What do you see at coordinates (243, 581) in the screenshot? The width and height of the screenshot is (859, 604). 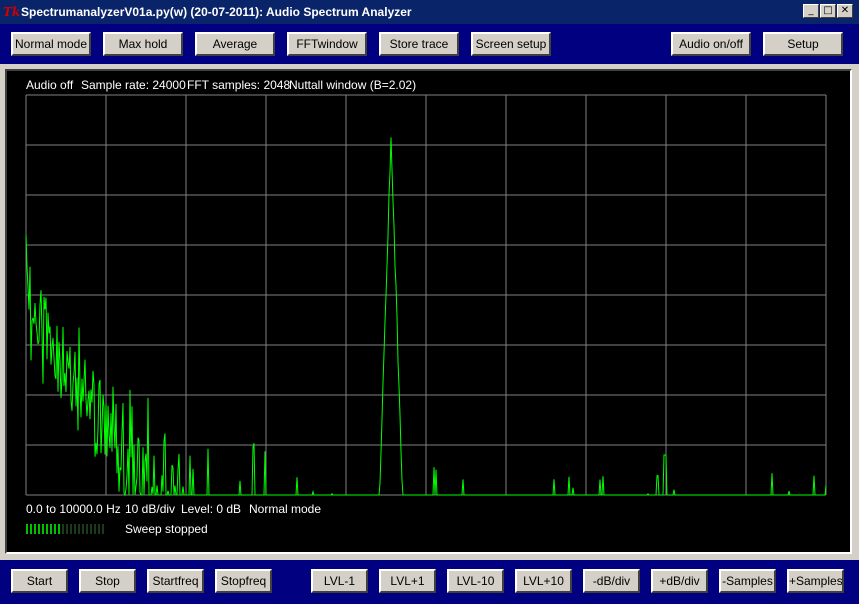 I see `stopfreq-button: Stopfreq` at bounding box center [243, 581].